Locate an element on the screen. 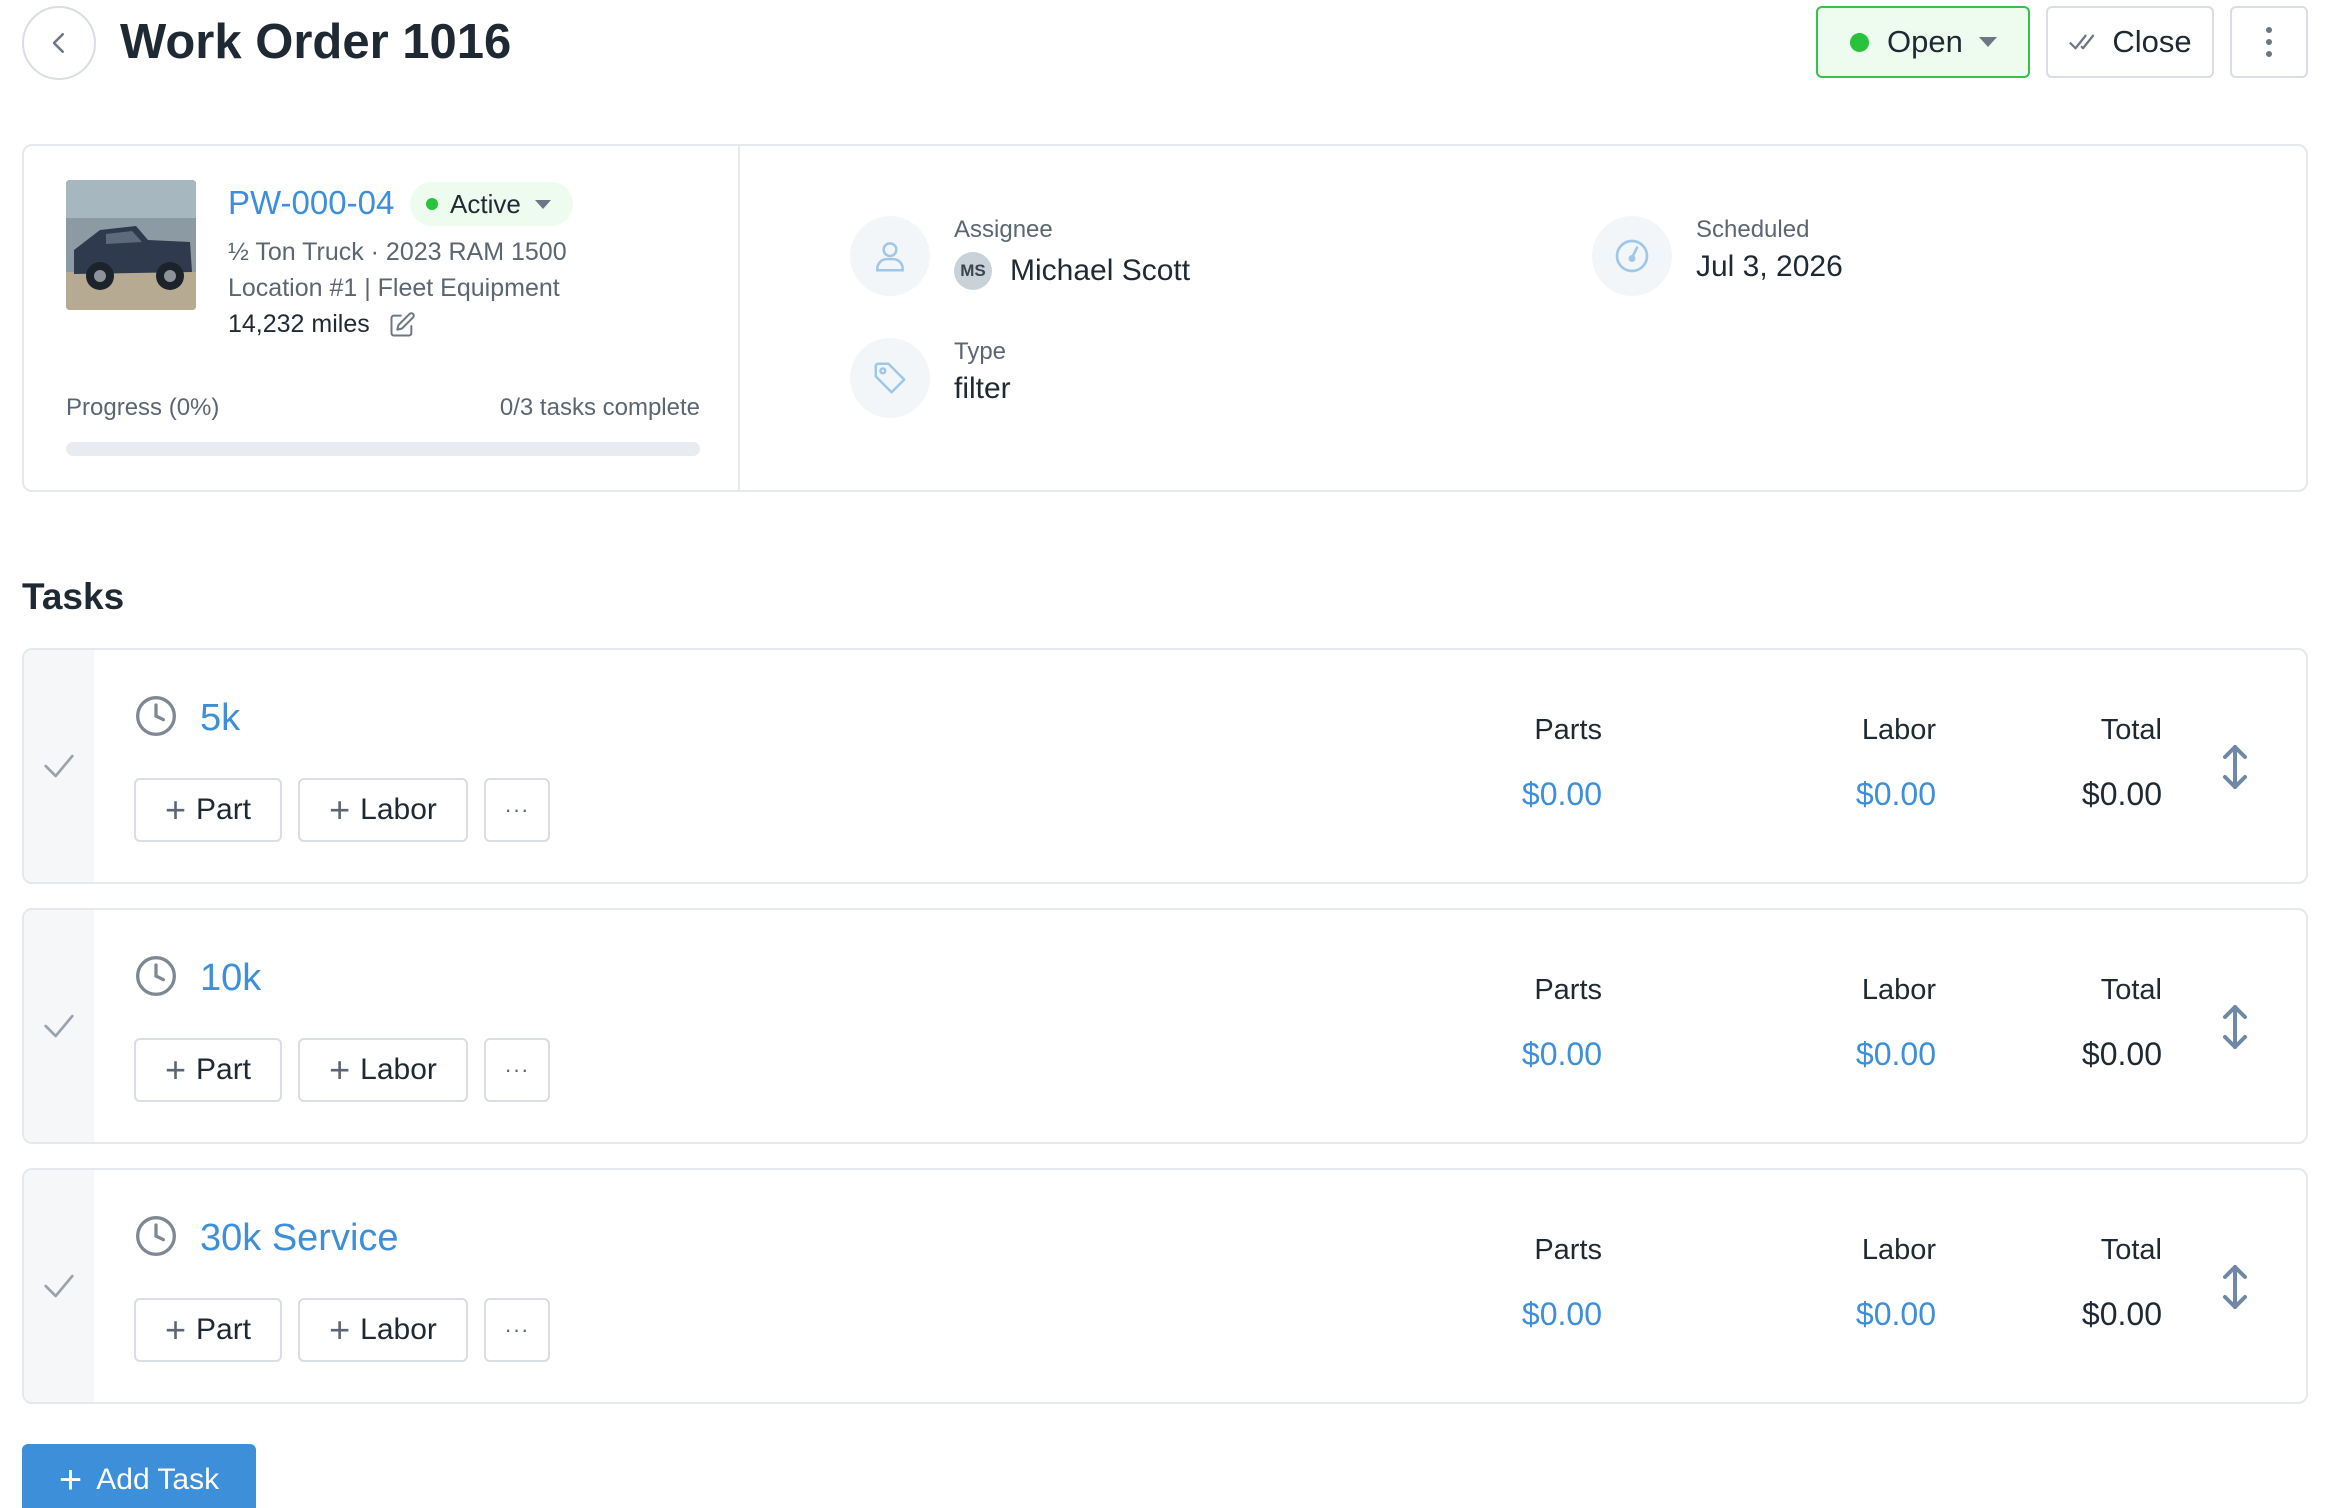 The width and height of the screenshot is (2328, 1508). vehicle-status-dropdown: Active is located at coordinates (491, 204).